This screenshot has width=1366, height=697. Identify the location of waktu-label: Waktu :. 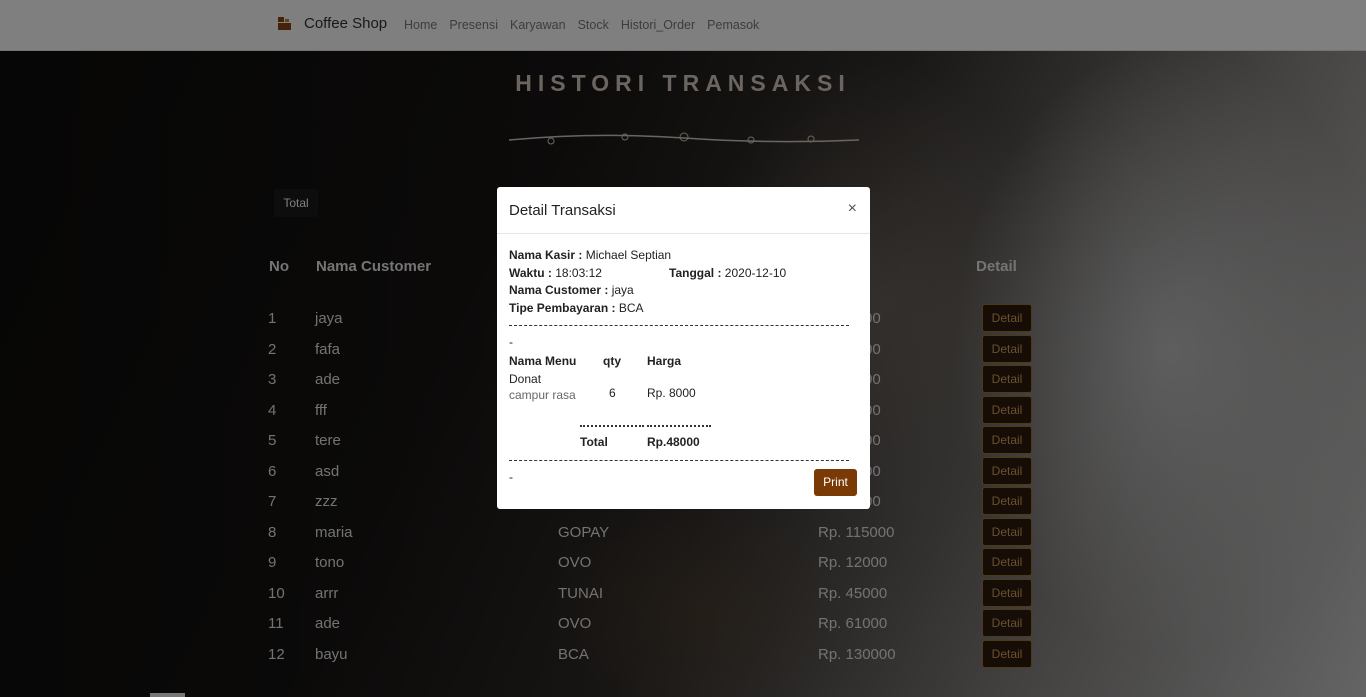
(530, 273).